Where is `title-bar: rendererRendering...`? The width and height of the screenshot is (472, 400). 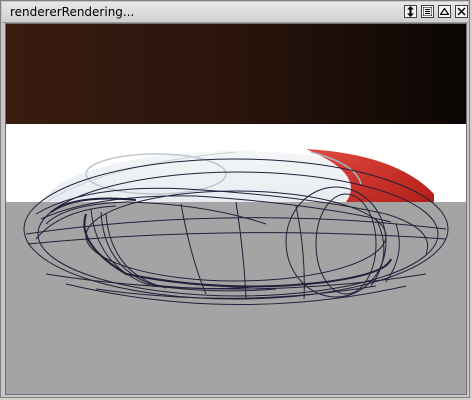
title-bar: rendererRendering... is located at coordinates (235, 12).